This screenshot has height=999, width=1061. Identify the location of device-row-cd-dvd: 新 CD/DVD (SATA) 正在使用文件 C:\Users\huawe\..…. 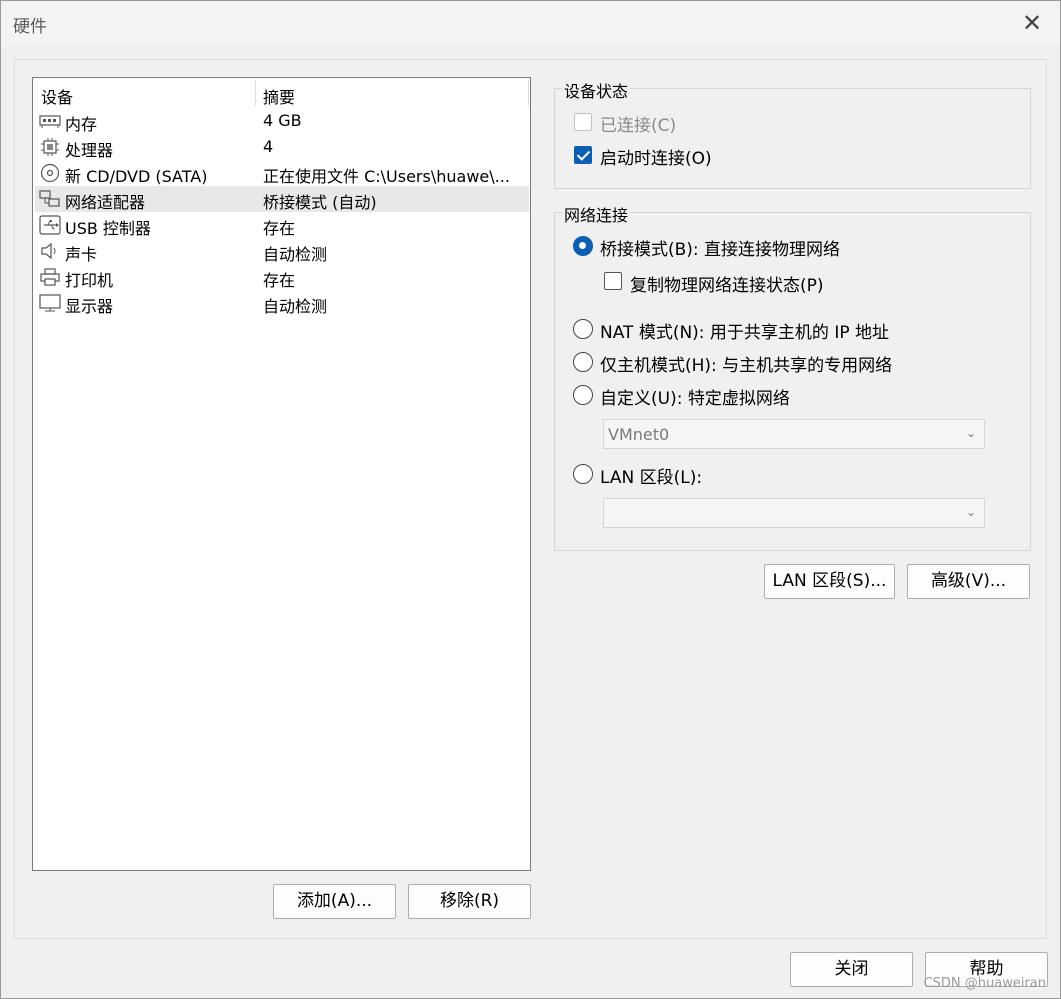
(282, 173).